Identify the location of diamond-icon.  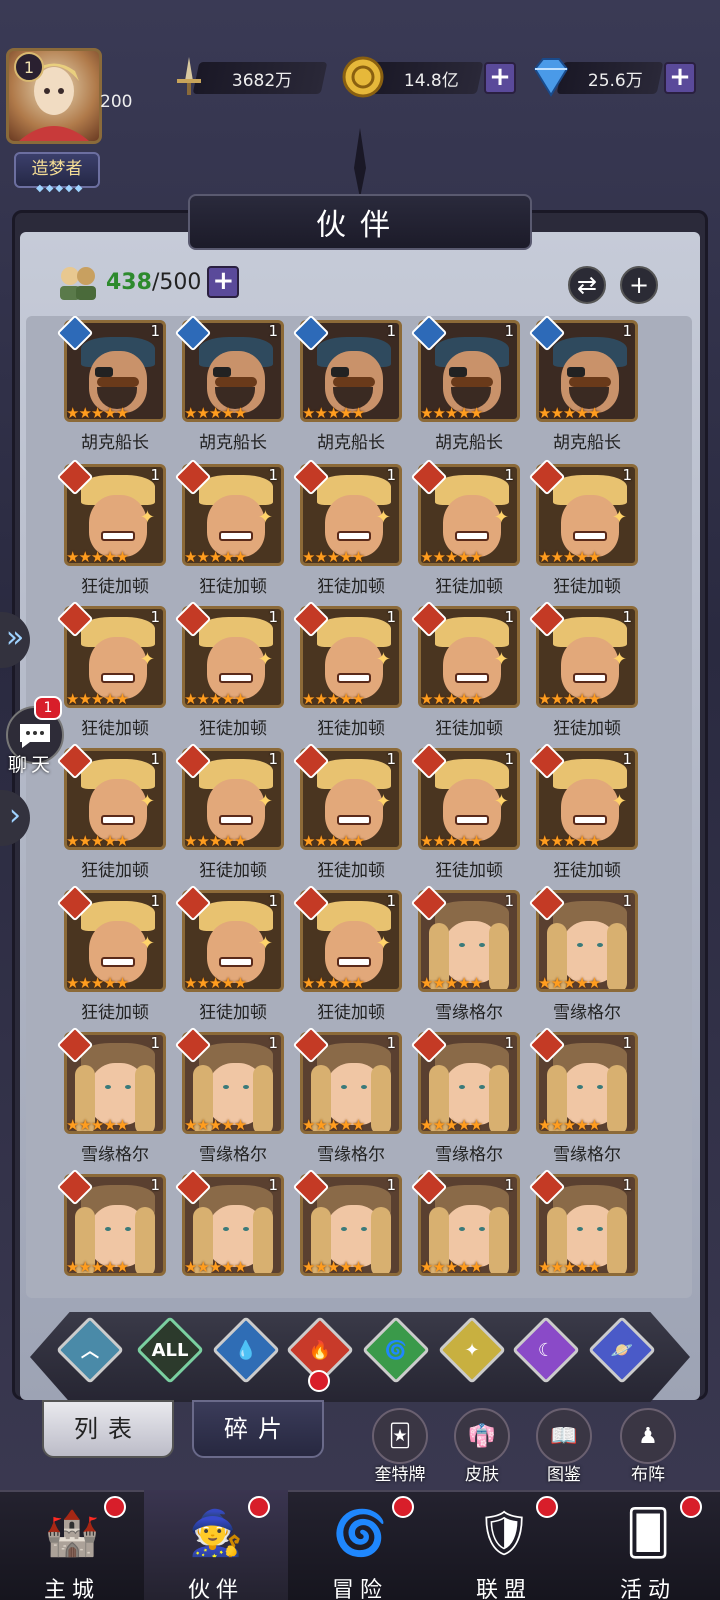
(551, 77).